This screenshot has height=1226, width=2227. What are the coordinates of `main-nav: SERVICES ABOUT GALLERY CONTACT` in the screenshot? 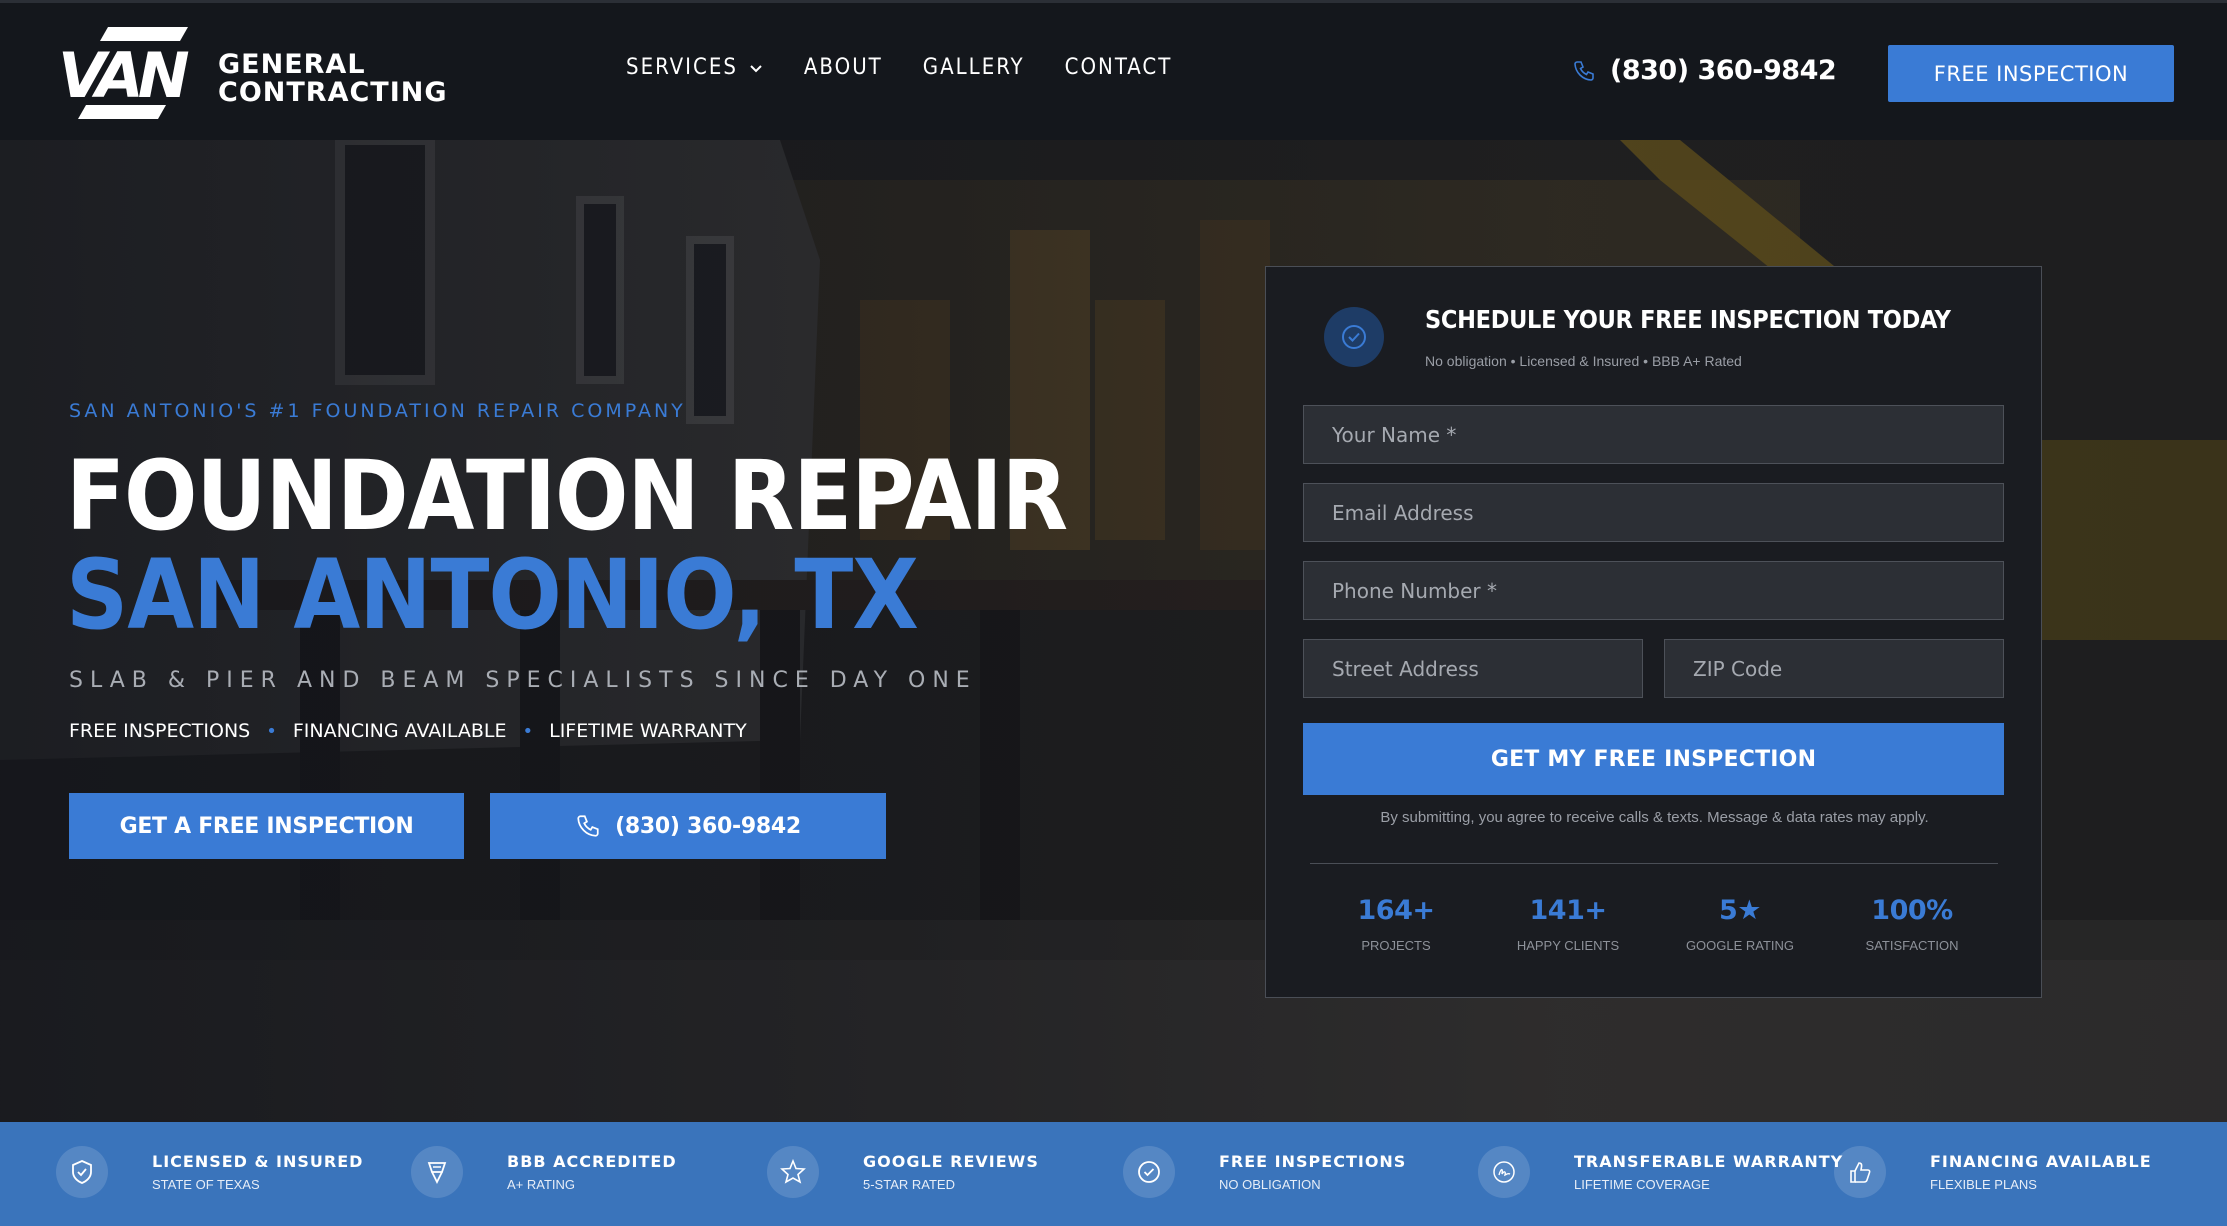 It's located at (899, 67).